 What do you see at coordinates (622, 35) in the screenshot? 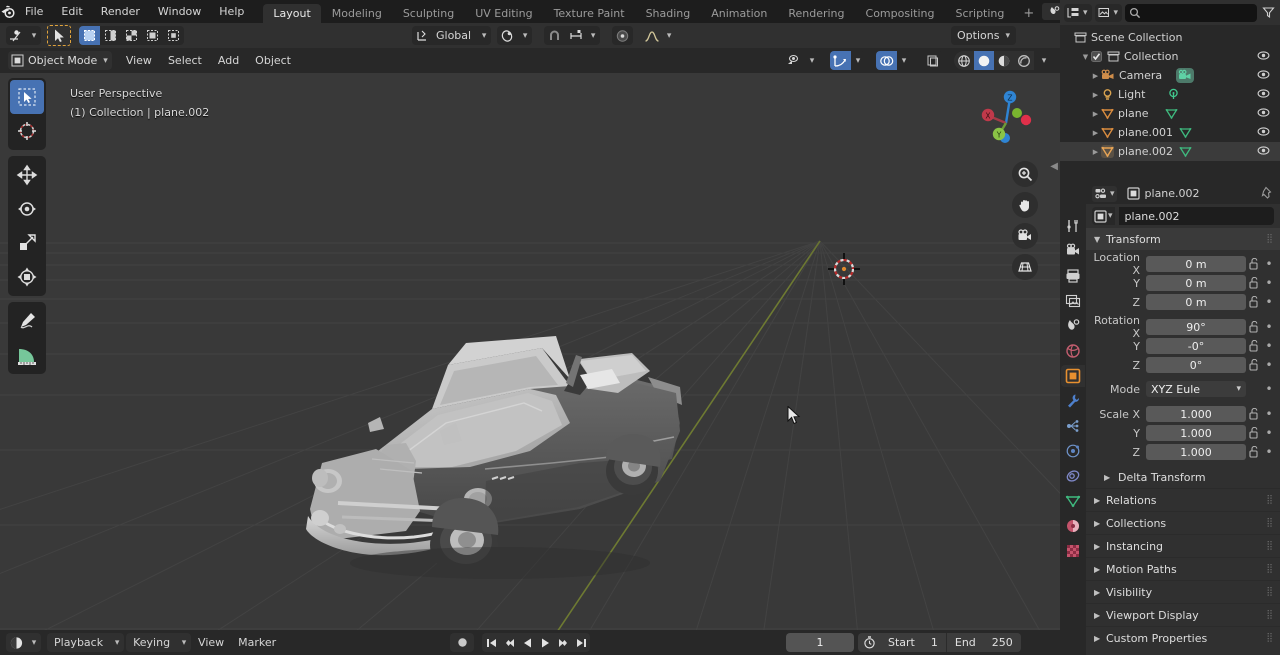
I see `proportional-edit-icon` at bounding box center [622, 35].